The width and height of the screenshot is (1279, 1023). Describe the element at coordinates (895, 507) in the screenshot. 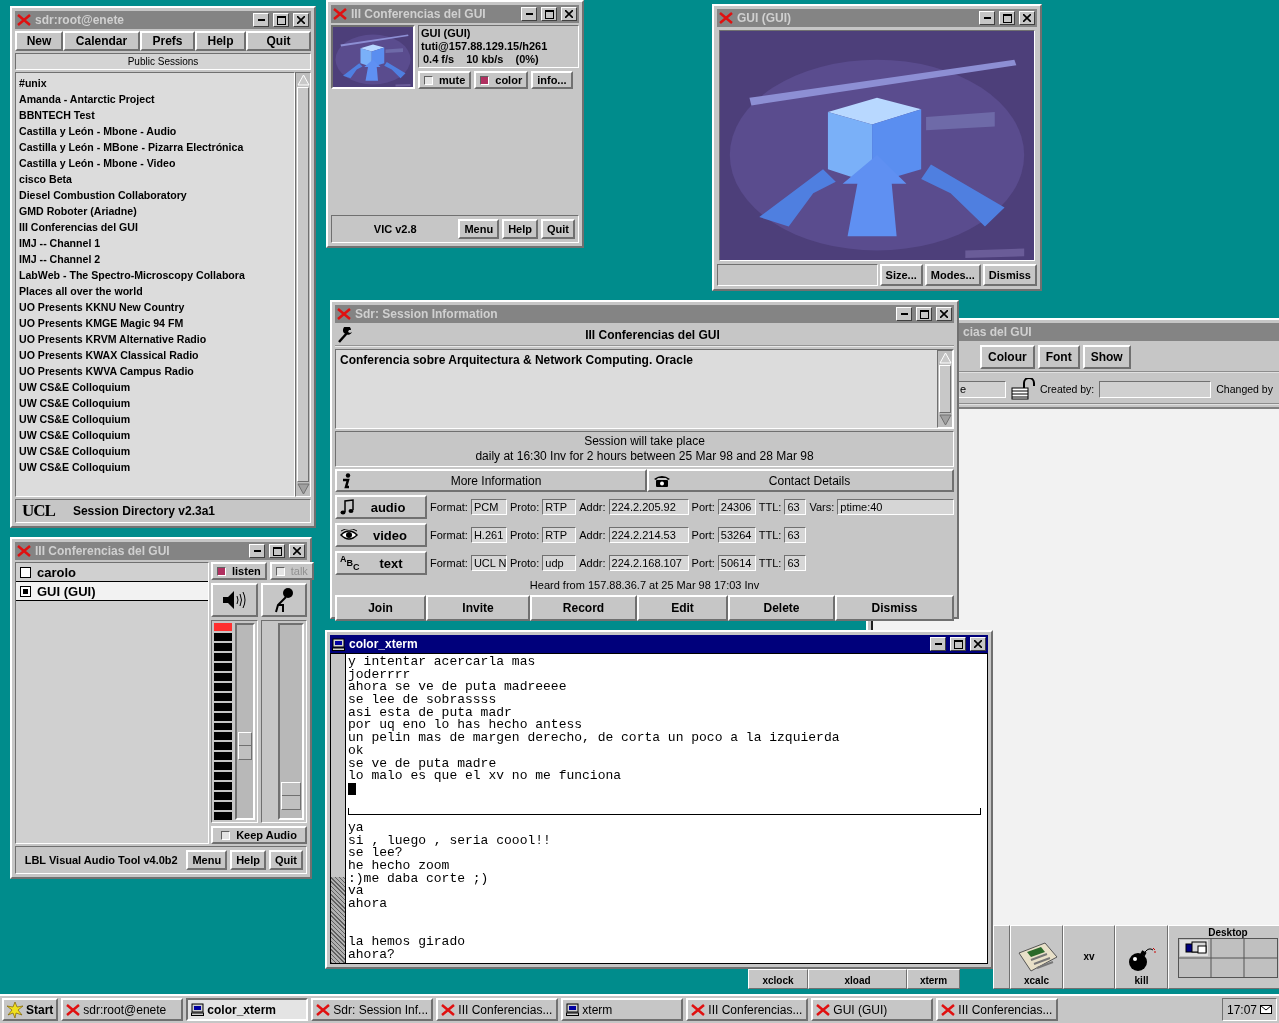

I see `field-value: ptime:40` at that location.